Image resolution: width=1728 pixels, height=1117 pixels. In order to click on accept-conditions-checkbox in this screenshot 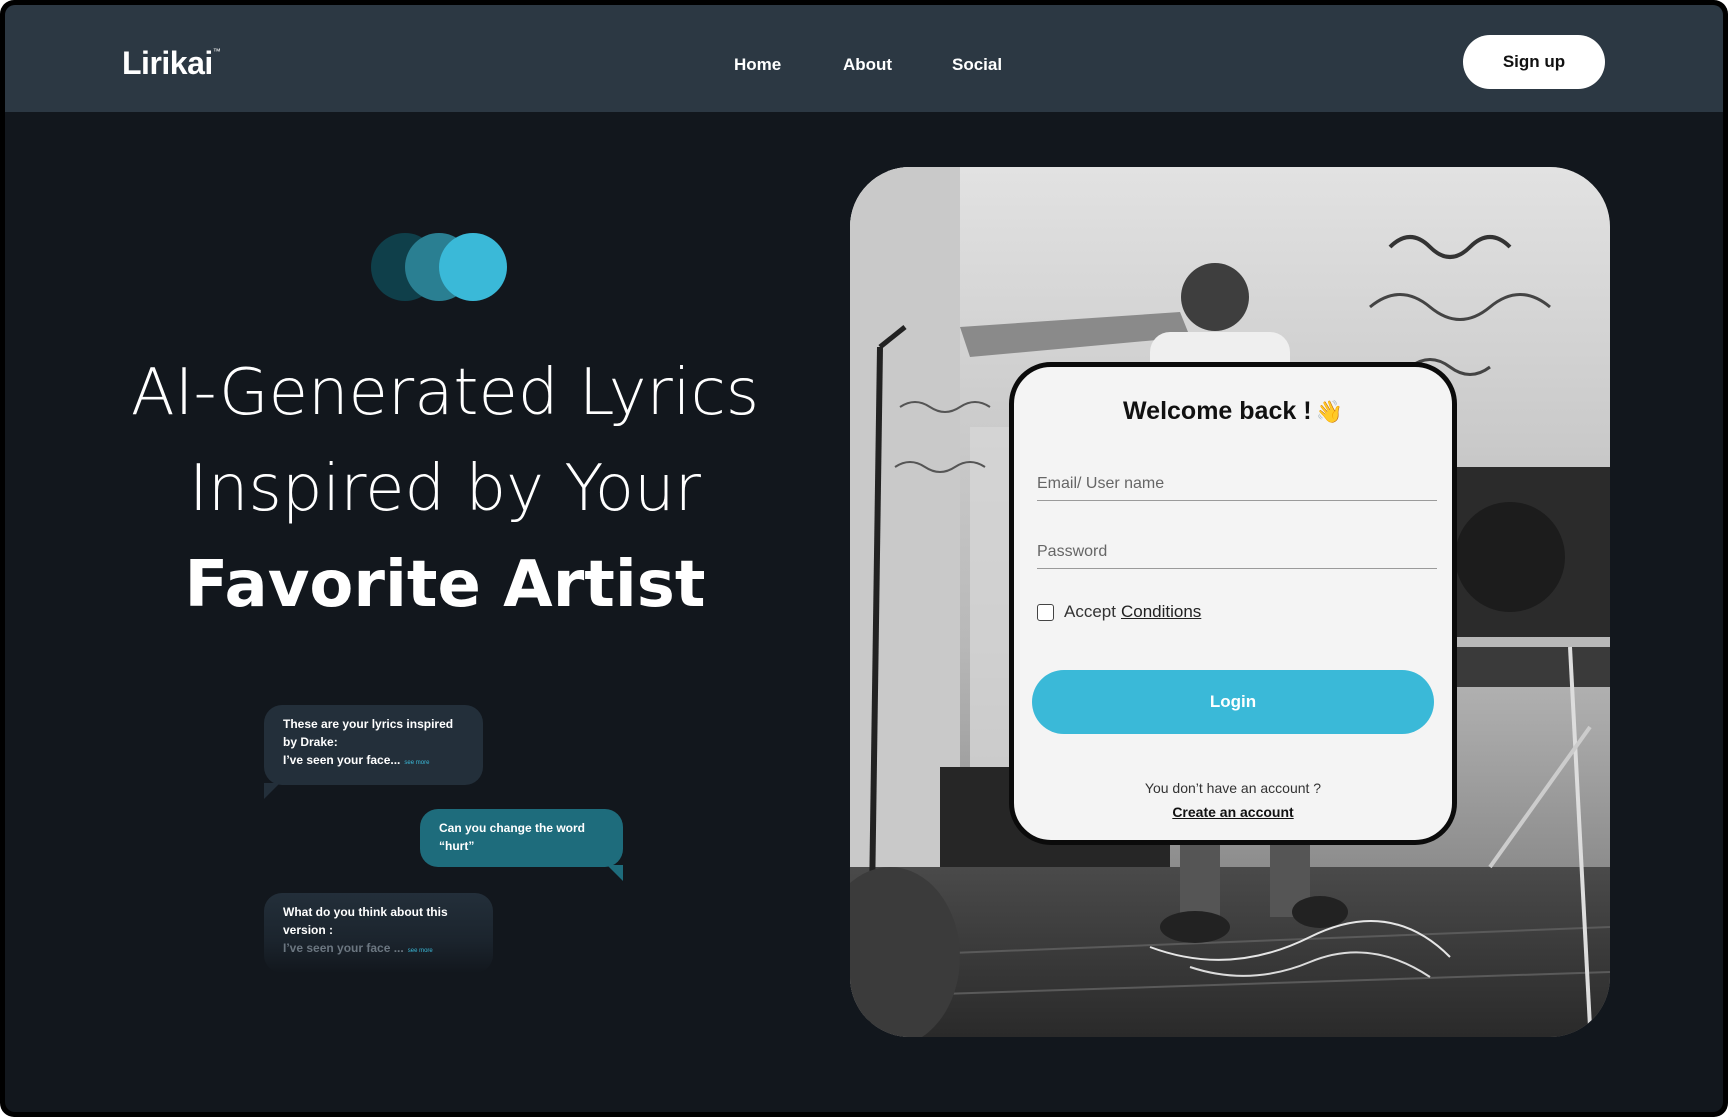, I will do `click(1045, 612)`.